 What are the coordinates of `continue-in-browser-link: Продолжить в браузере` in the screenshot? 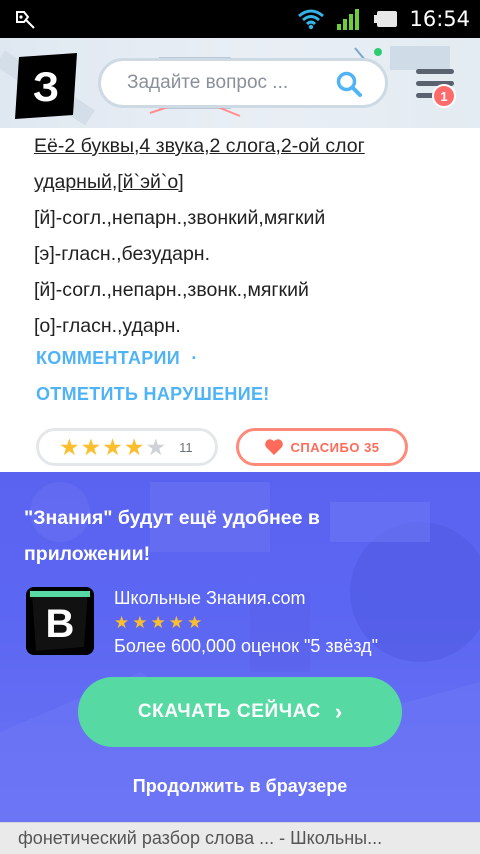 It's located at (240, 786).